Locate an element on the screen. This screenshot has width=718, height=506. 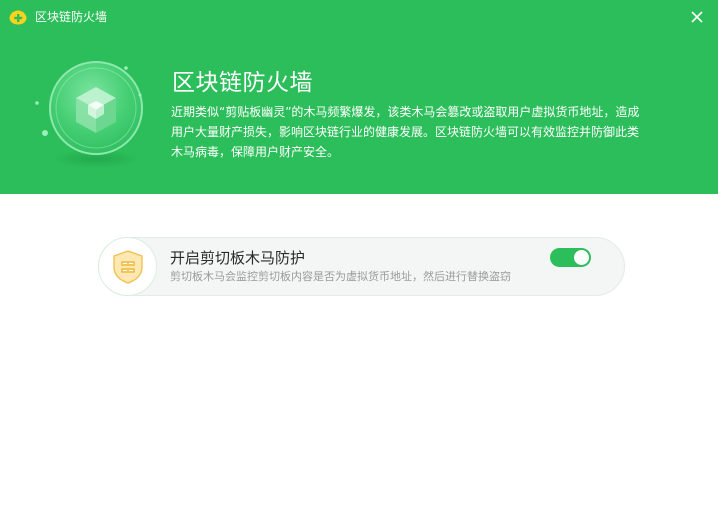
shield-icon is located at coordinates (128, 267).